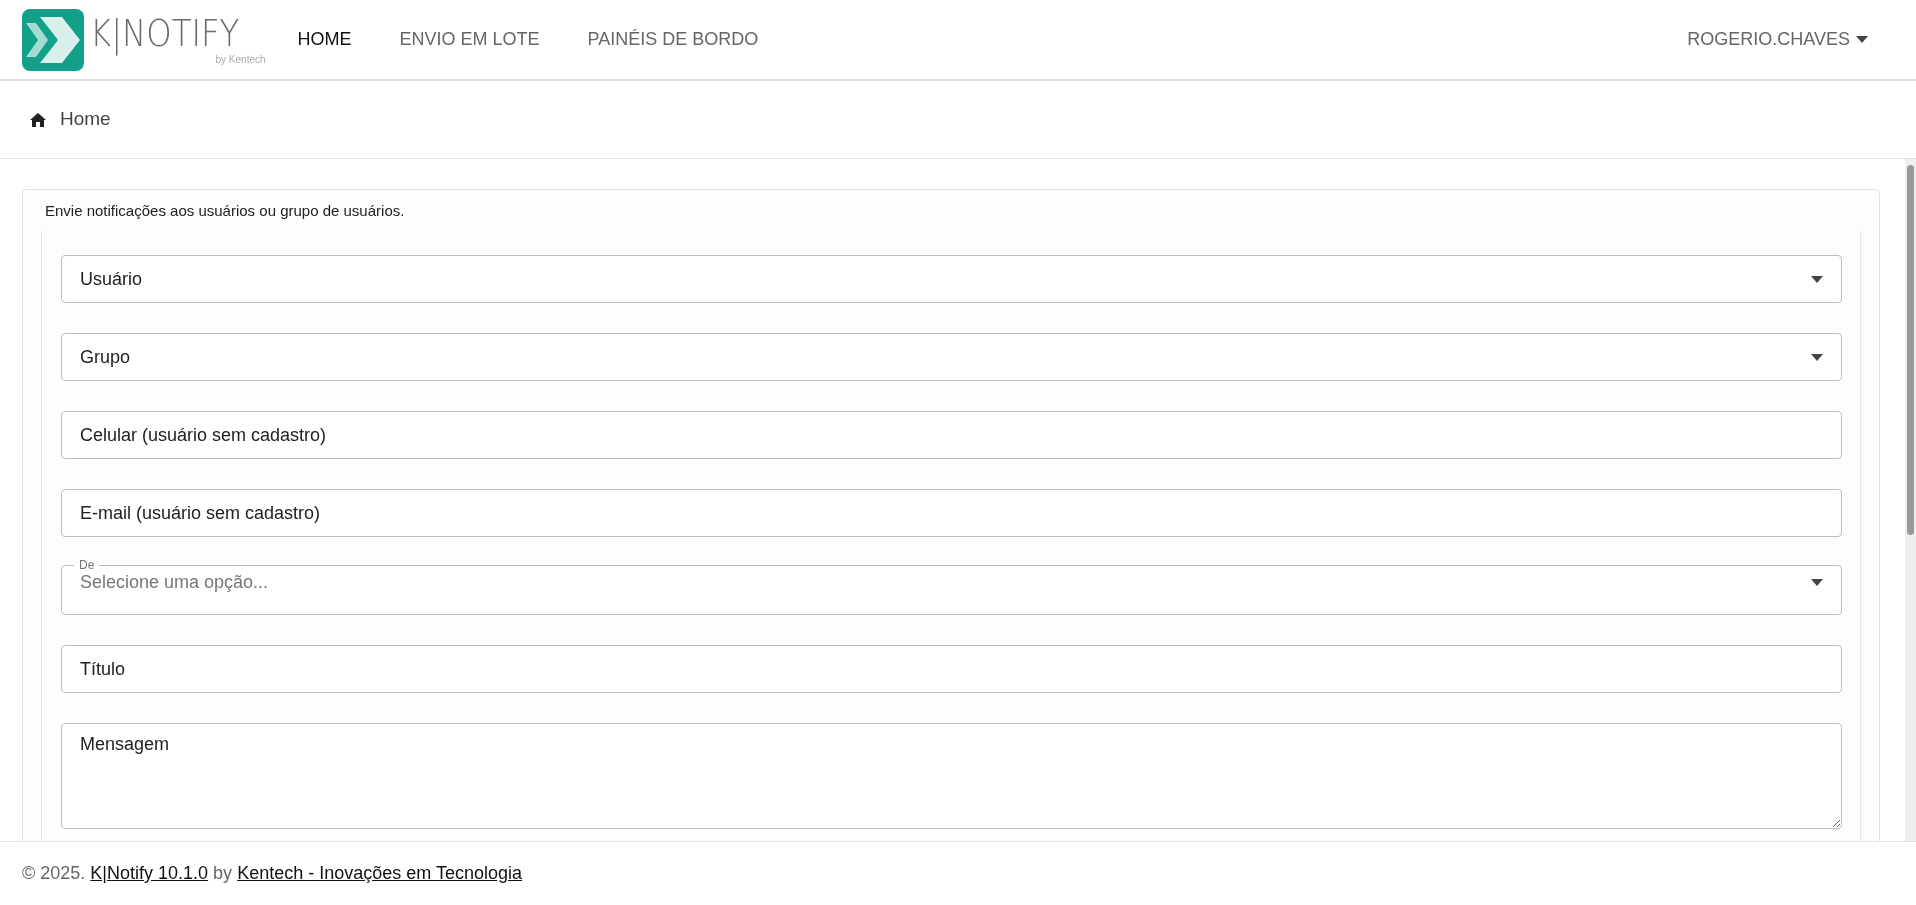  I want to click on user-menu: ROGERIO.CHAVES, so click(1777, 39).